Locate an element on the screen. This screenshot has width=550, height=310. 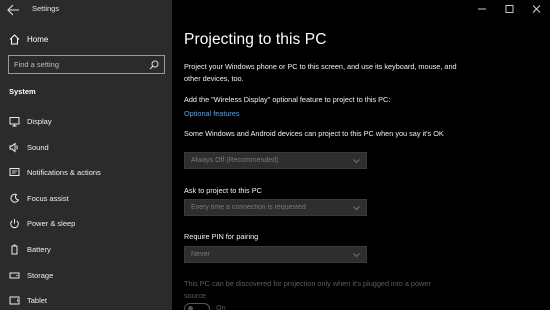
sidebar-item-notifications: Notifications & actions is located at coordinates (86, 173).